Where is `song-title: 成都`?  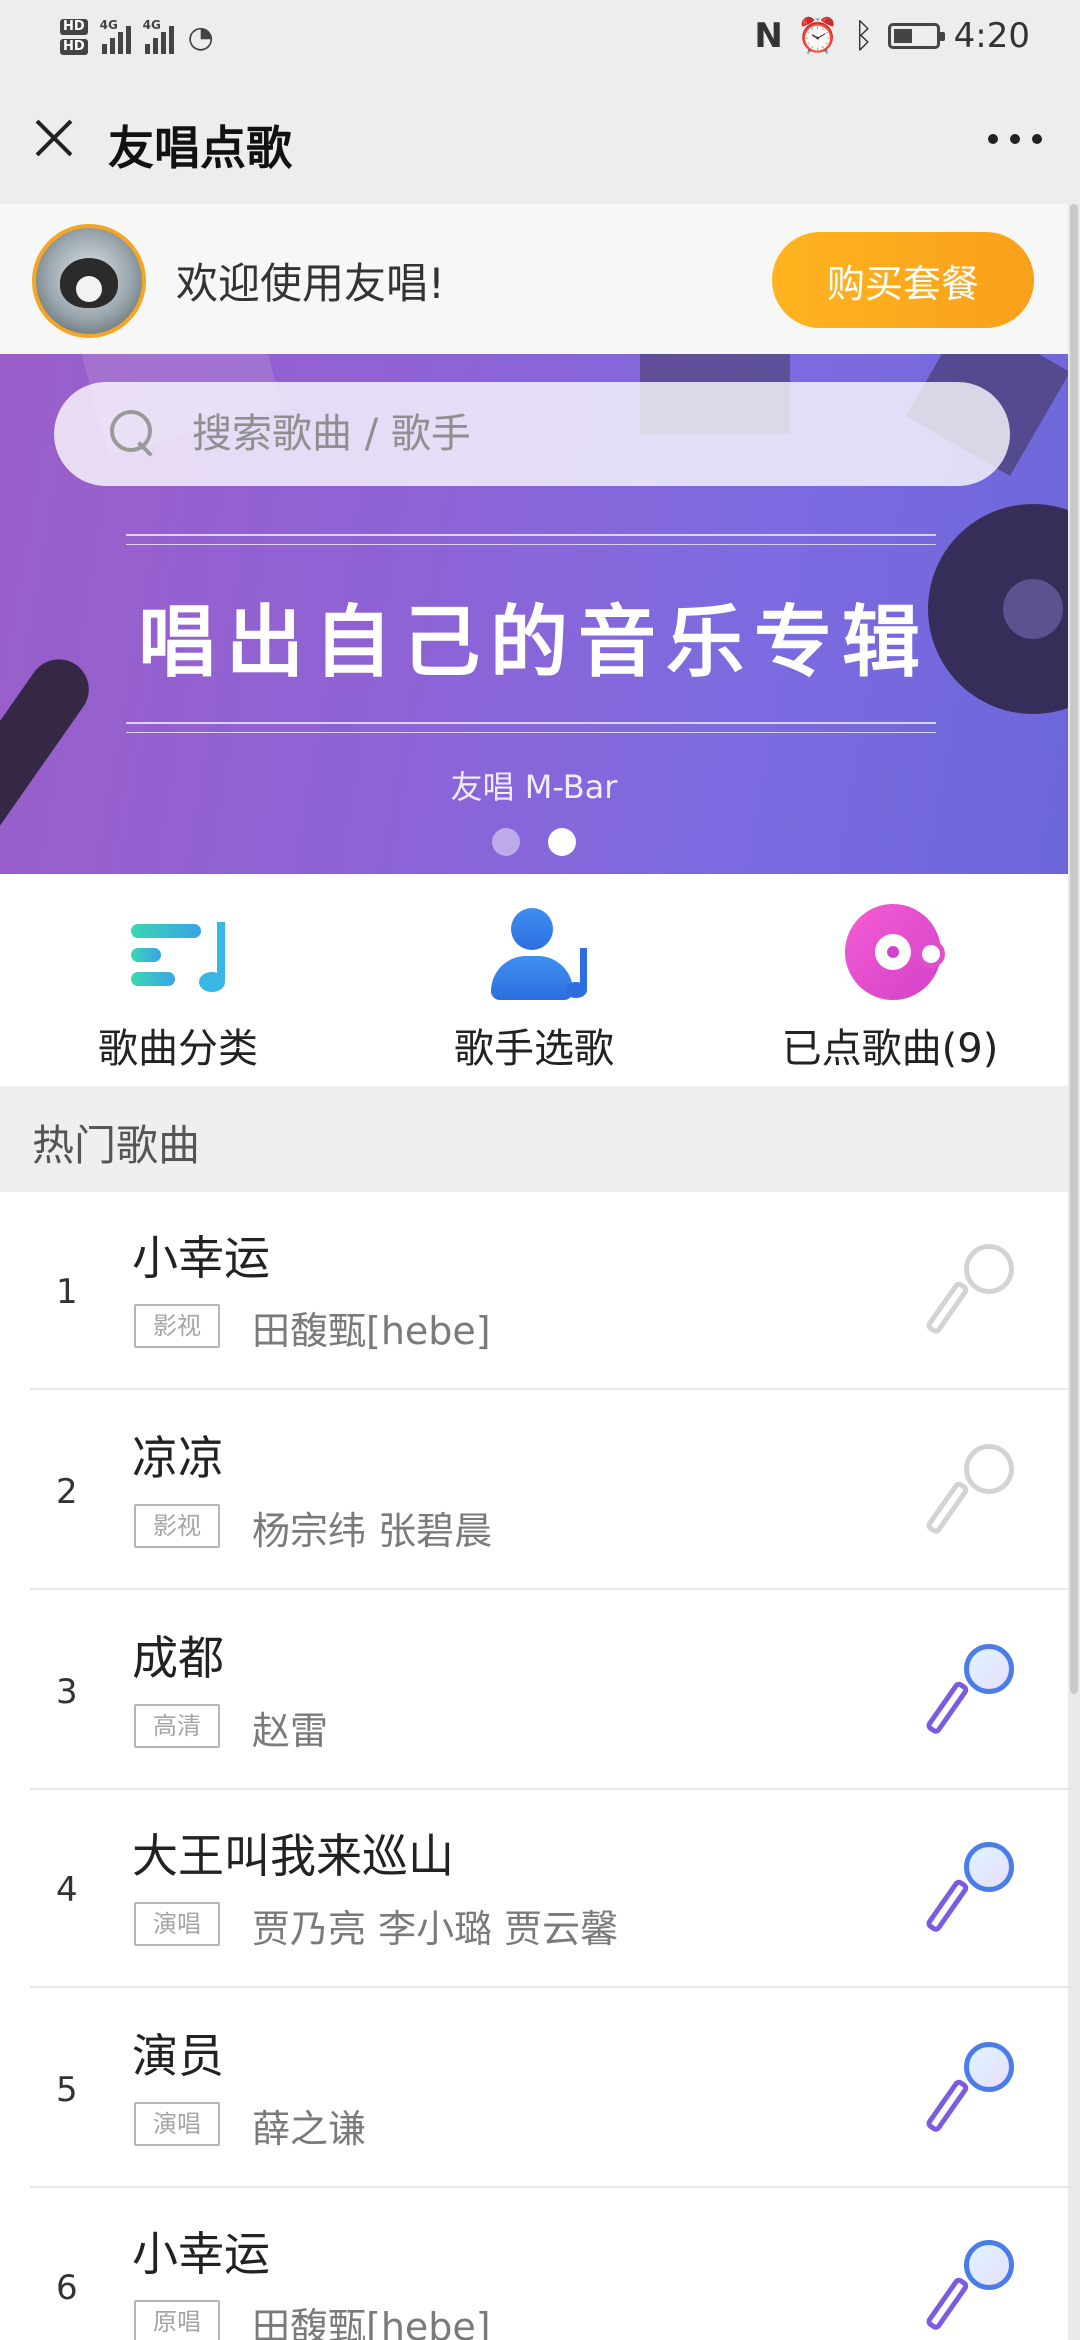 song-title: 成都 is located at coordinates (178, 1658).